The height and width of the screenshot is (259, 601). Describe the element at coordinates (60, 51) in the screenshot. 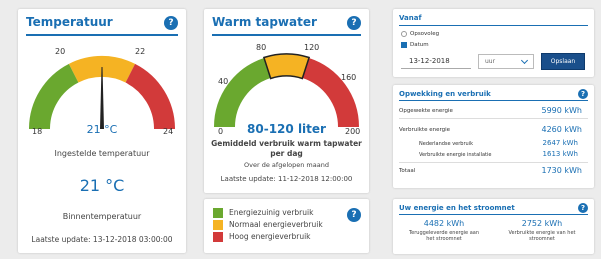

I see `tick-20: 20` at that location.